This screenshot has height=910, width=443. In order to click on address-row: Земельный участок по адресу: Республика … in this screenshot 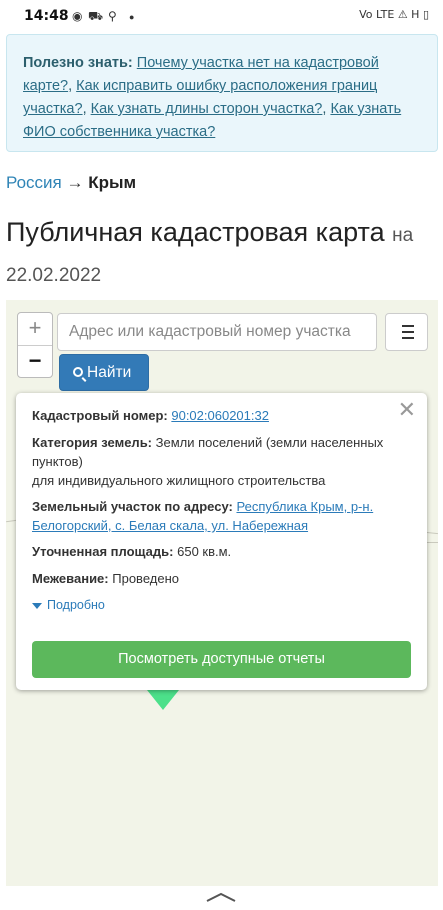, I will do `click(217, 516)`.